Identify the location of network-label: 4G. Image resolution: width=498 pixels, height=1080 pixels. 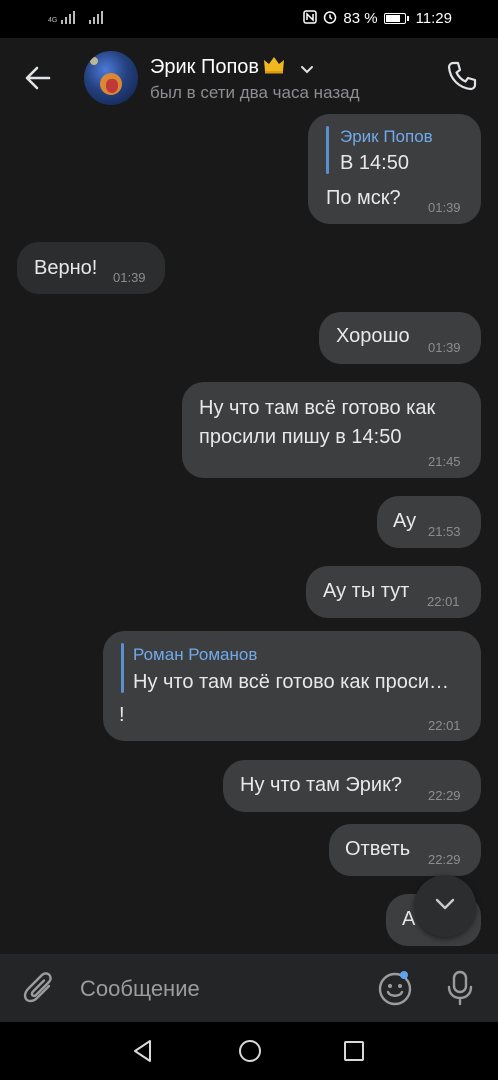
(53, 20).